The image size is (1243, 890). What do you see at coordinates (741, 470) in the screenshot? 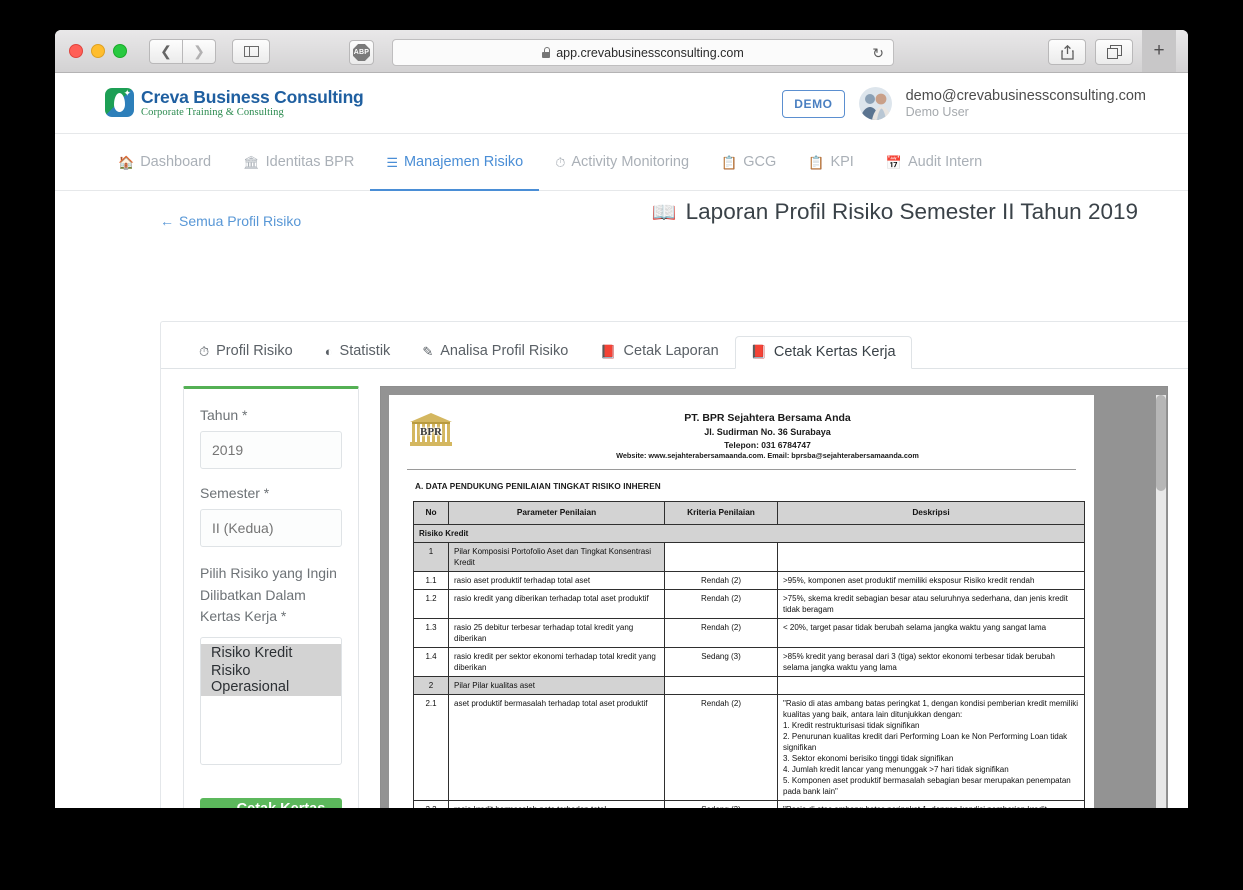
I see `letterhead-divider` at bounding box center [741, 470].